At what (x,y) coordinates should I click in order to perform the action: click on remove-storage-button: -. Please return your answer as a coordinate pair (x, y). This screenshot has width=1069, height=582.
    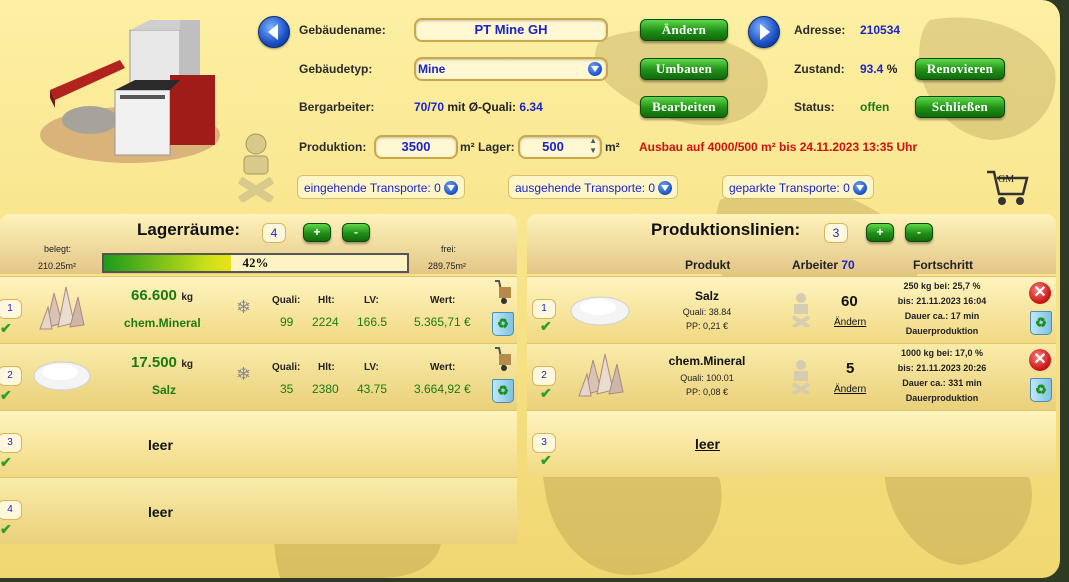
    Looking at the image, I should click on (356, 232).